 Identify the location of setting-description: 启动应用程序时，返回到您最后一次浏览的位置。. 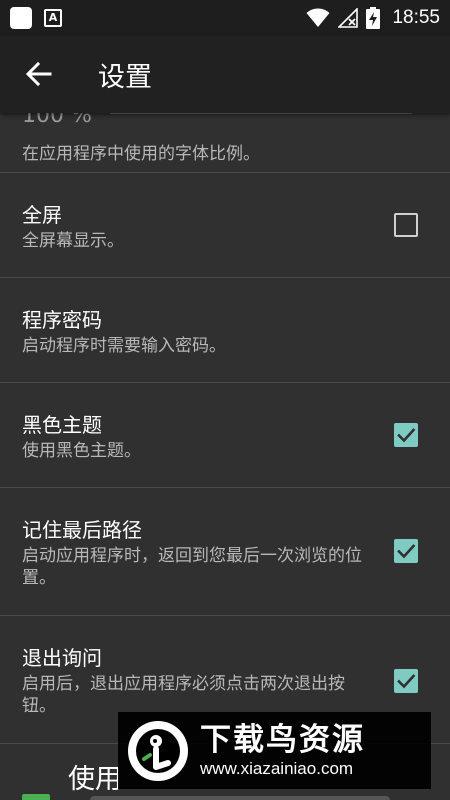
(192, 567).